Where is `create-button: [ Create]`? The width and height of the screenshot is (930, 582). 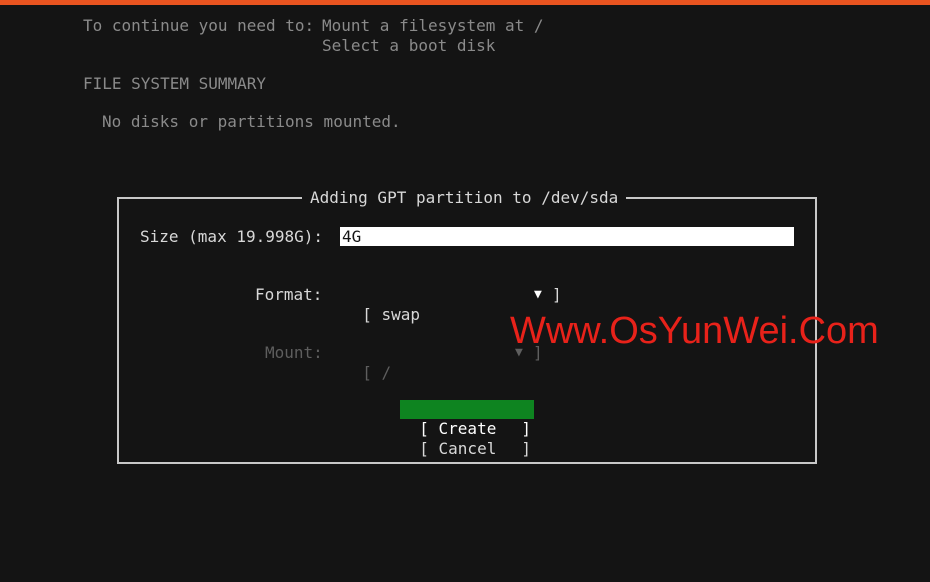 create-button: [ Create] is located at coordinates (467, 419).